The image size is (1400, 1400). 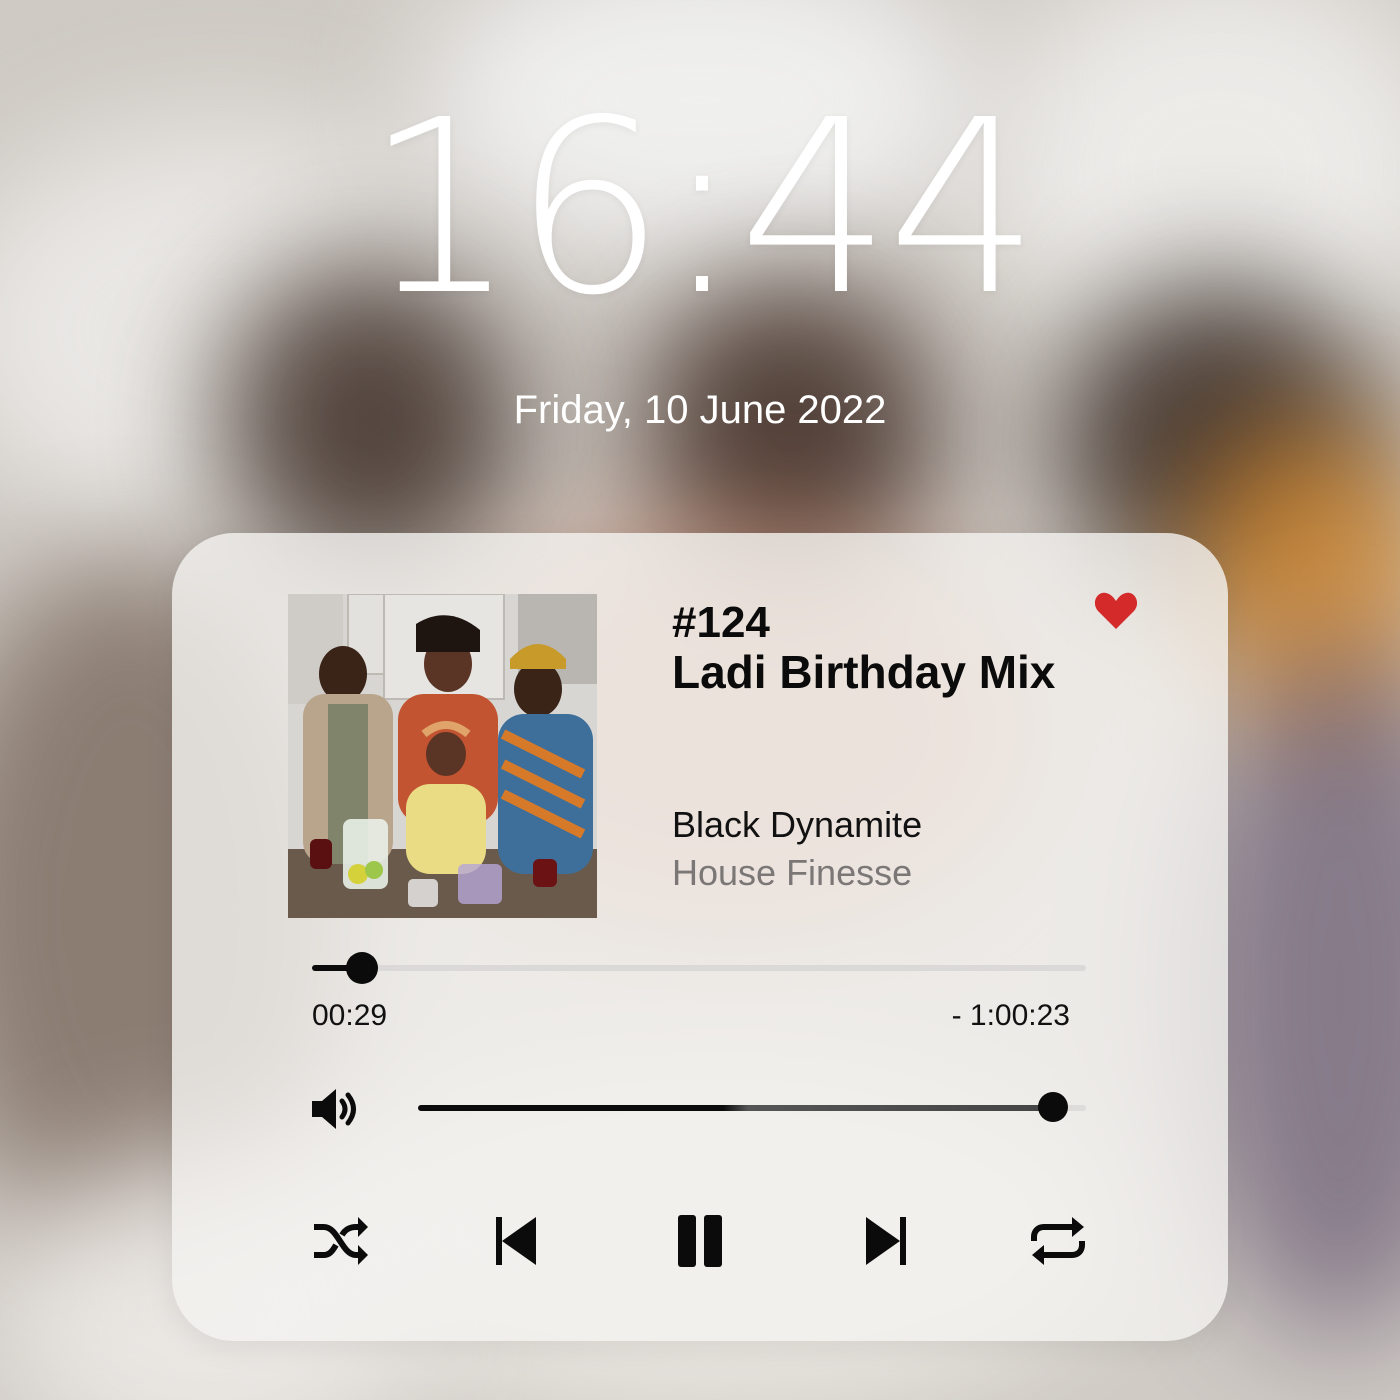 What do you see at coordinates (1010, 1015) in the screenshot?
I see `remaining-time: - 1:00:23` at bounding box center [1010, 1015].